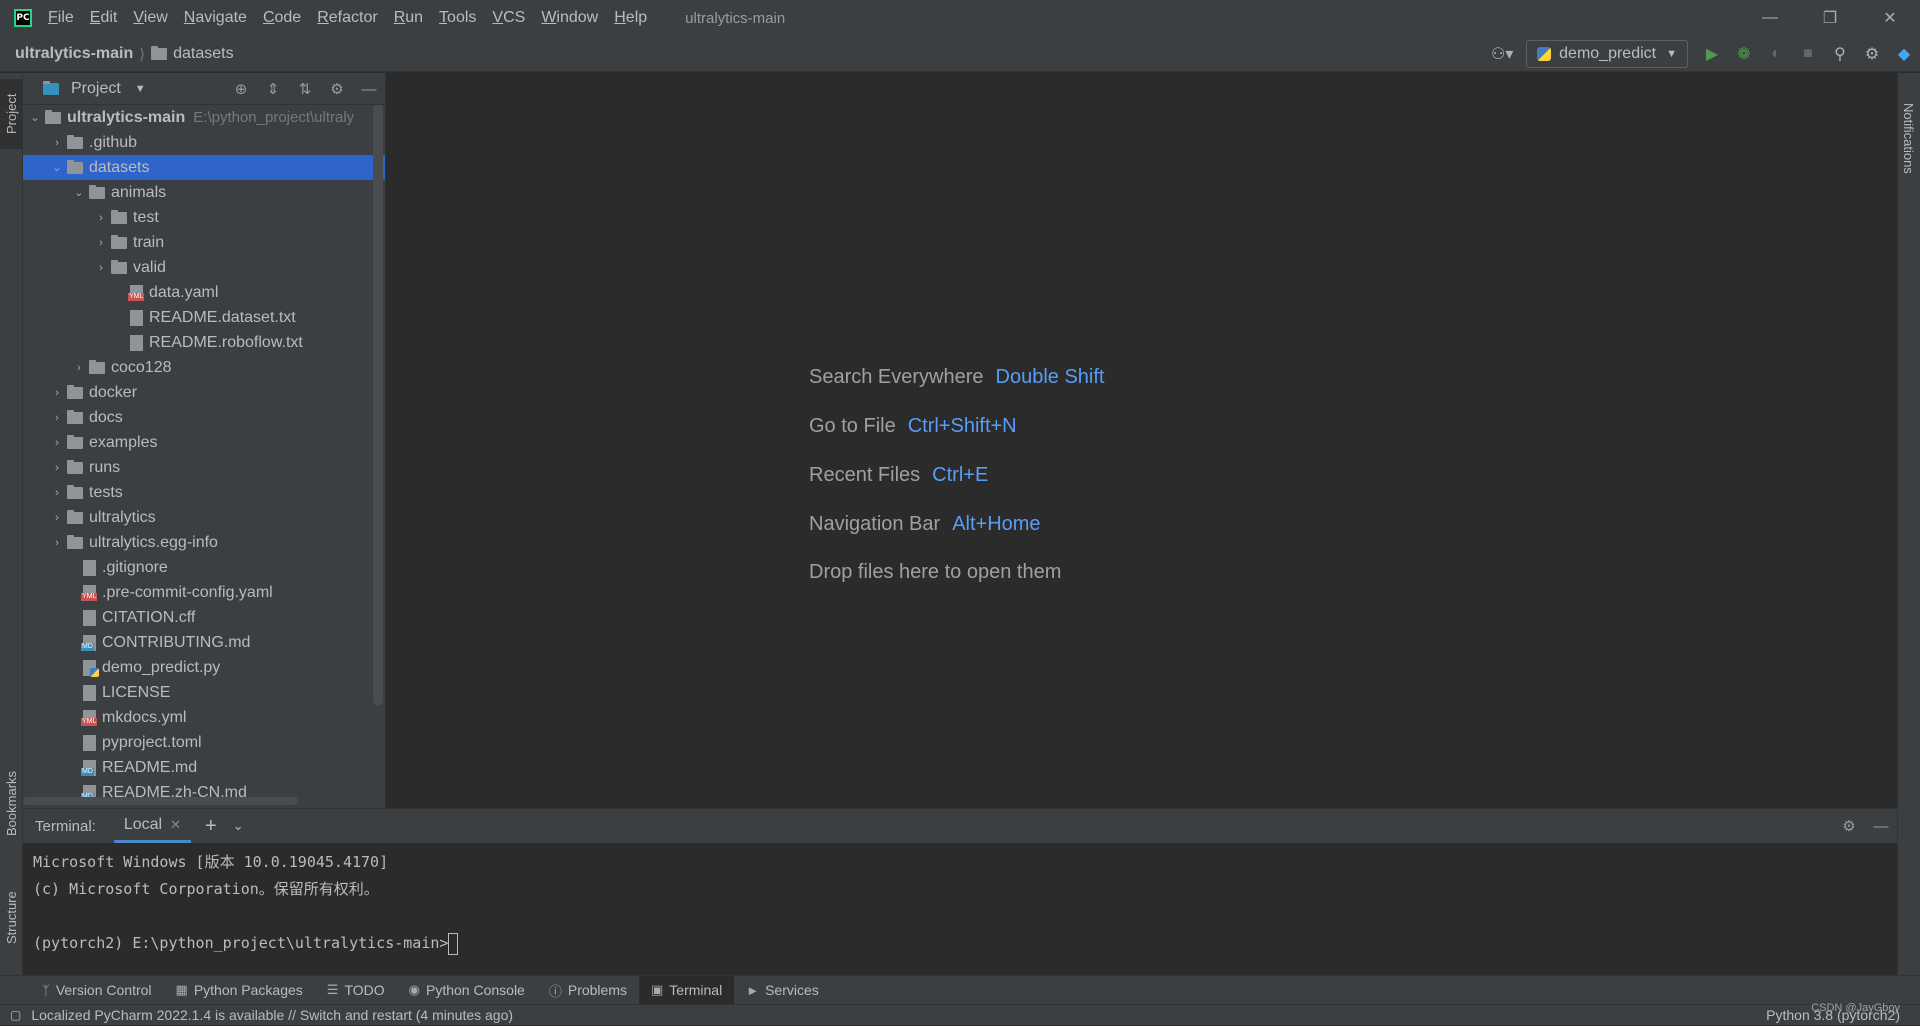 The image size is (1920, 1026). Describe the element at coordinates (204, 192) in the screenshot. I see `tree-item-animals: ⌄ animals` at that location.